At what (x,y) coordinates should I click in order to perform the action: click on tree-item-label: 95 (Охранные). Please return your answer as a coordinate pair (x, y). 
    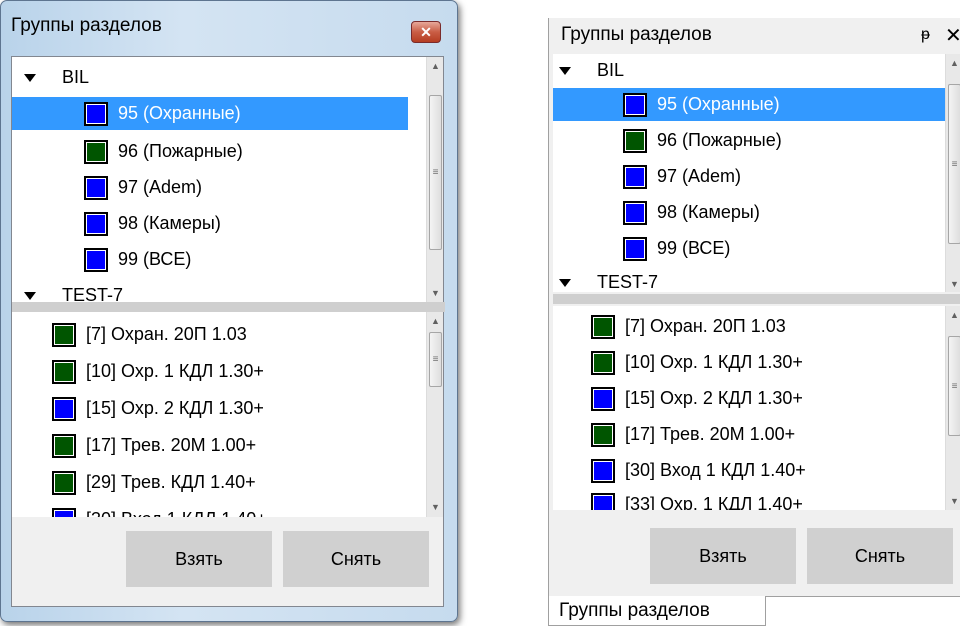
    Looking at the image, I should click on (718, 104).